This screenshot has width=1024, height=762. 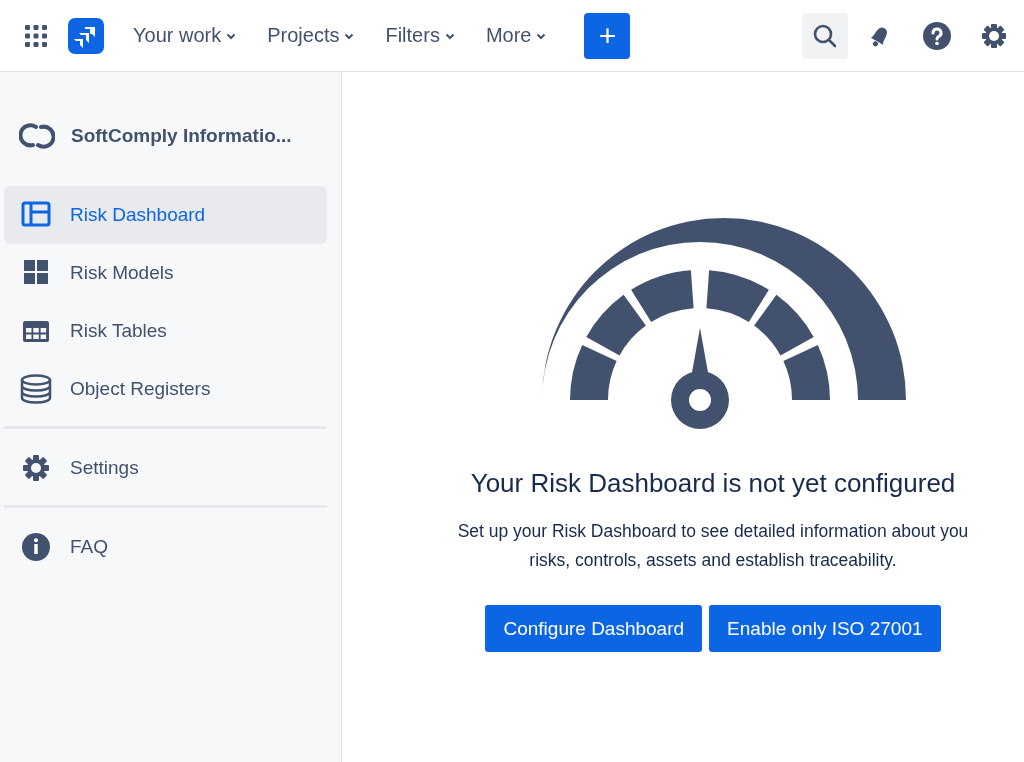 I want to click on sidebar-item: Risk Tables, so click(x=165, y=331).